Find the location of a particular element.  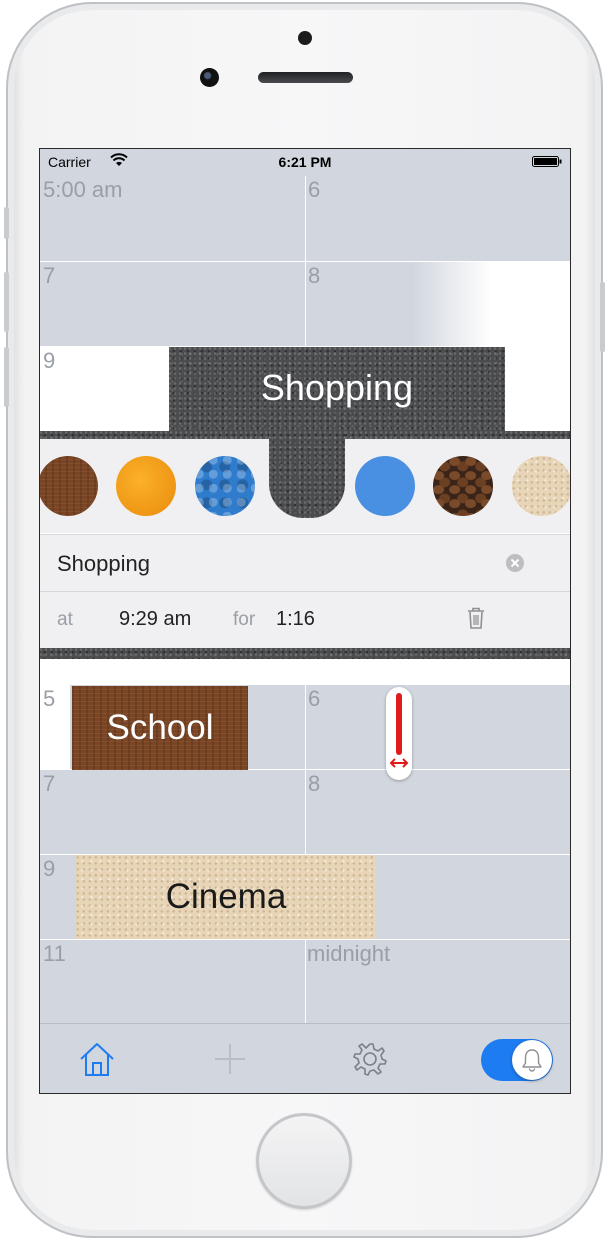

grid-cell-midnight: midnight is located at coordinates (438, 981).